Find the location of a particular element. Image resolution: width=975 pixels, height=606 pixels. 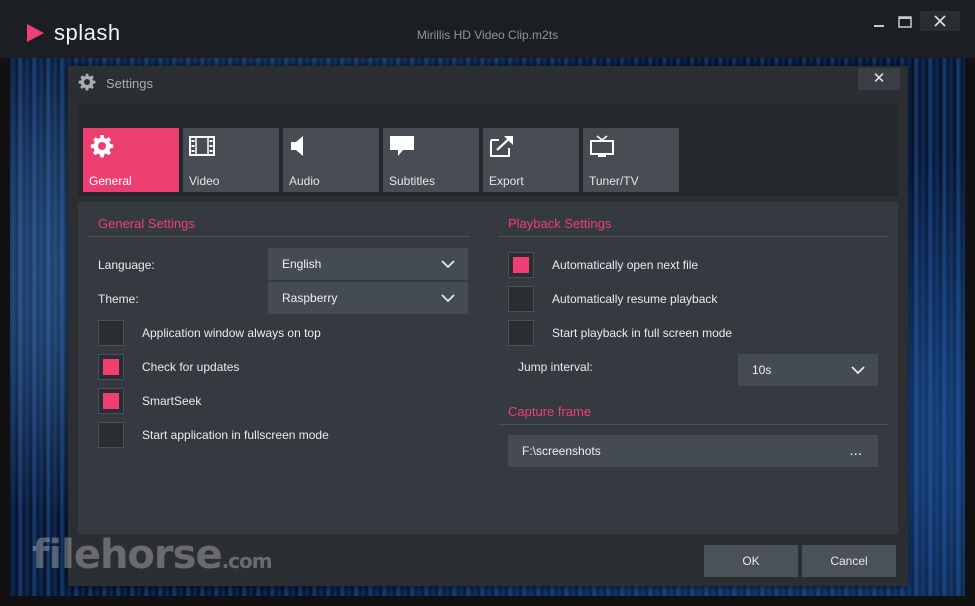

jump-interval-label: Jump interval: is located at coordinates (555, 367).